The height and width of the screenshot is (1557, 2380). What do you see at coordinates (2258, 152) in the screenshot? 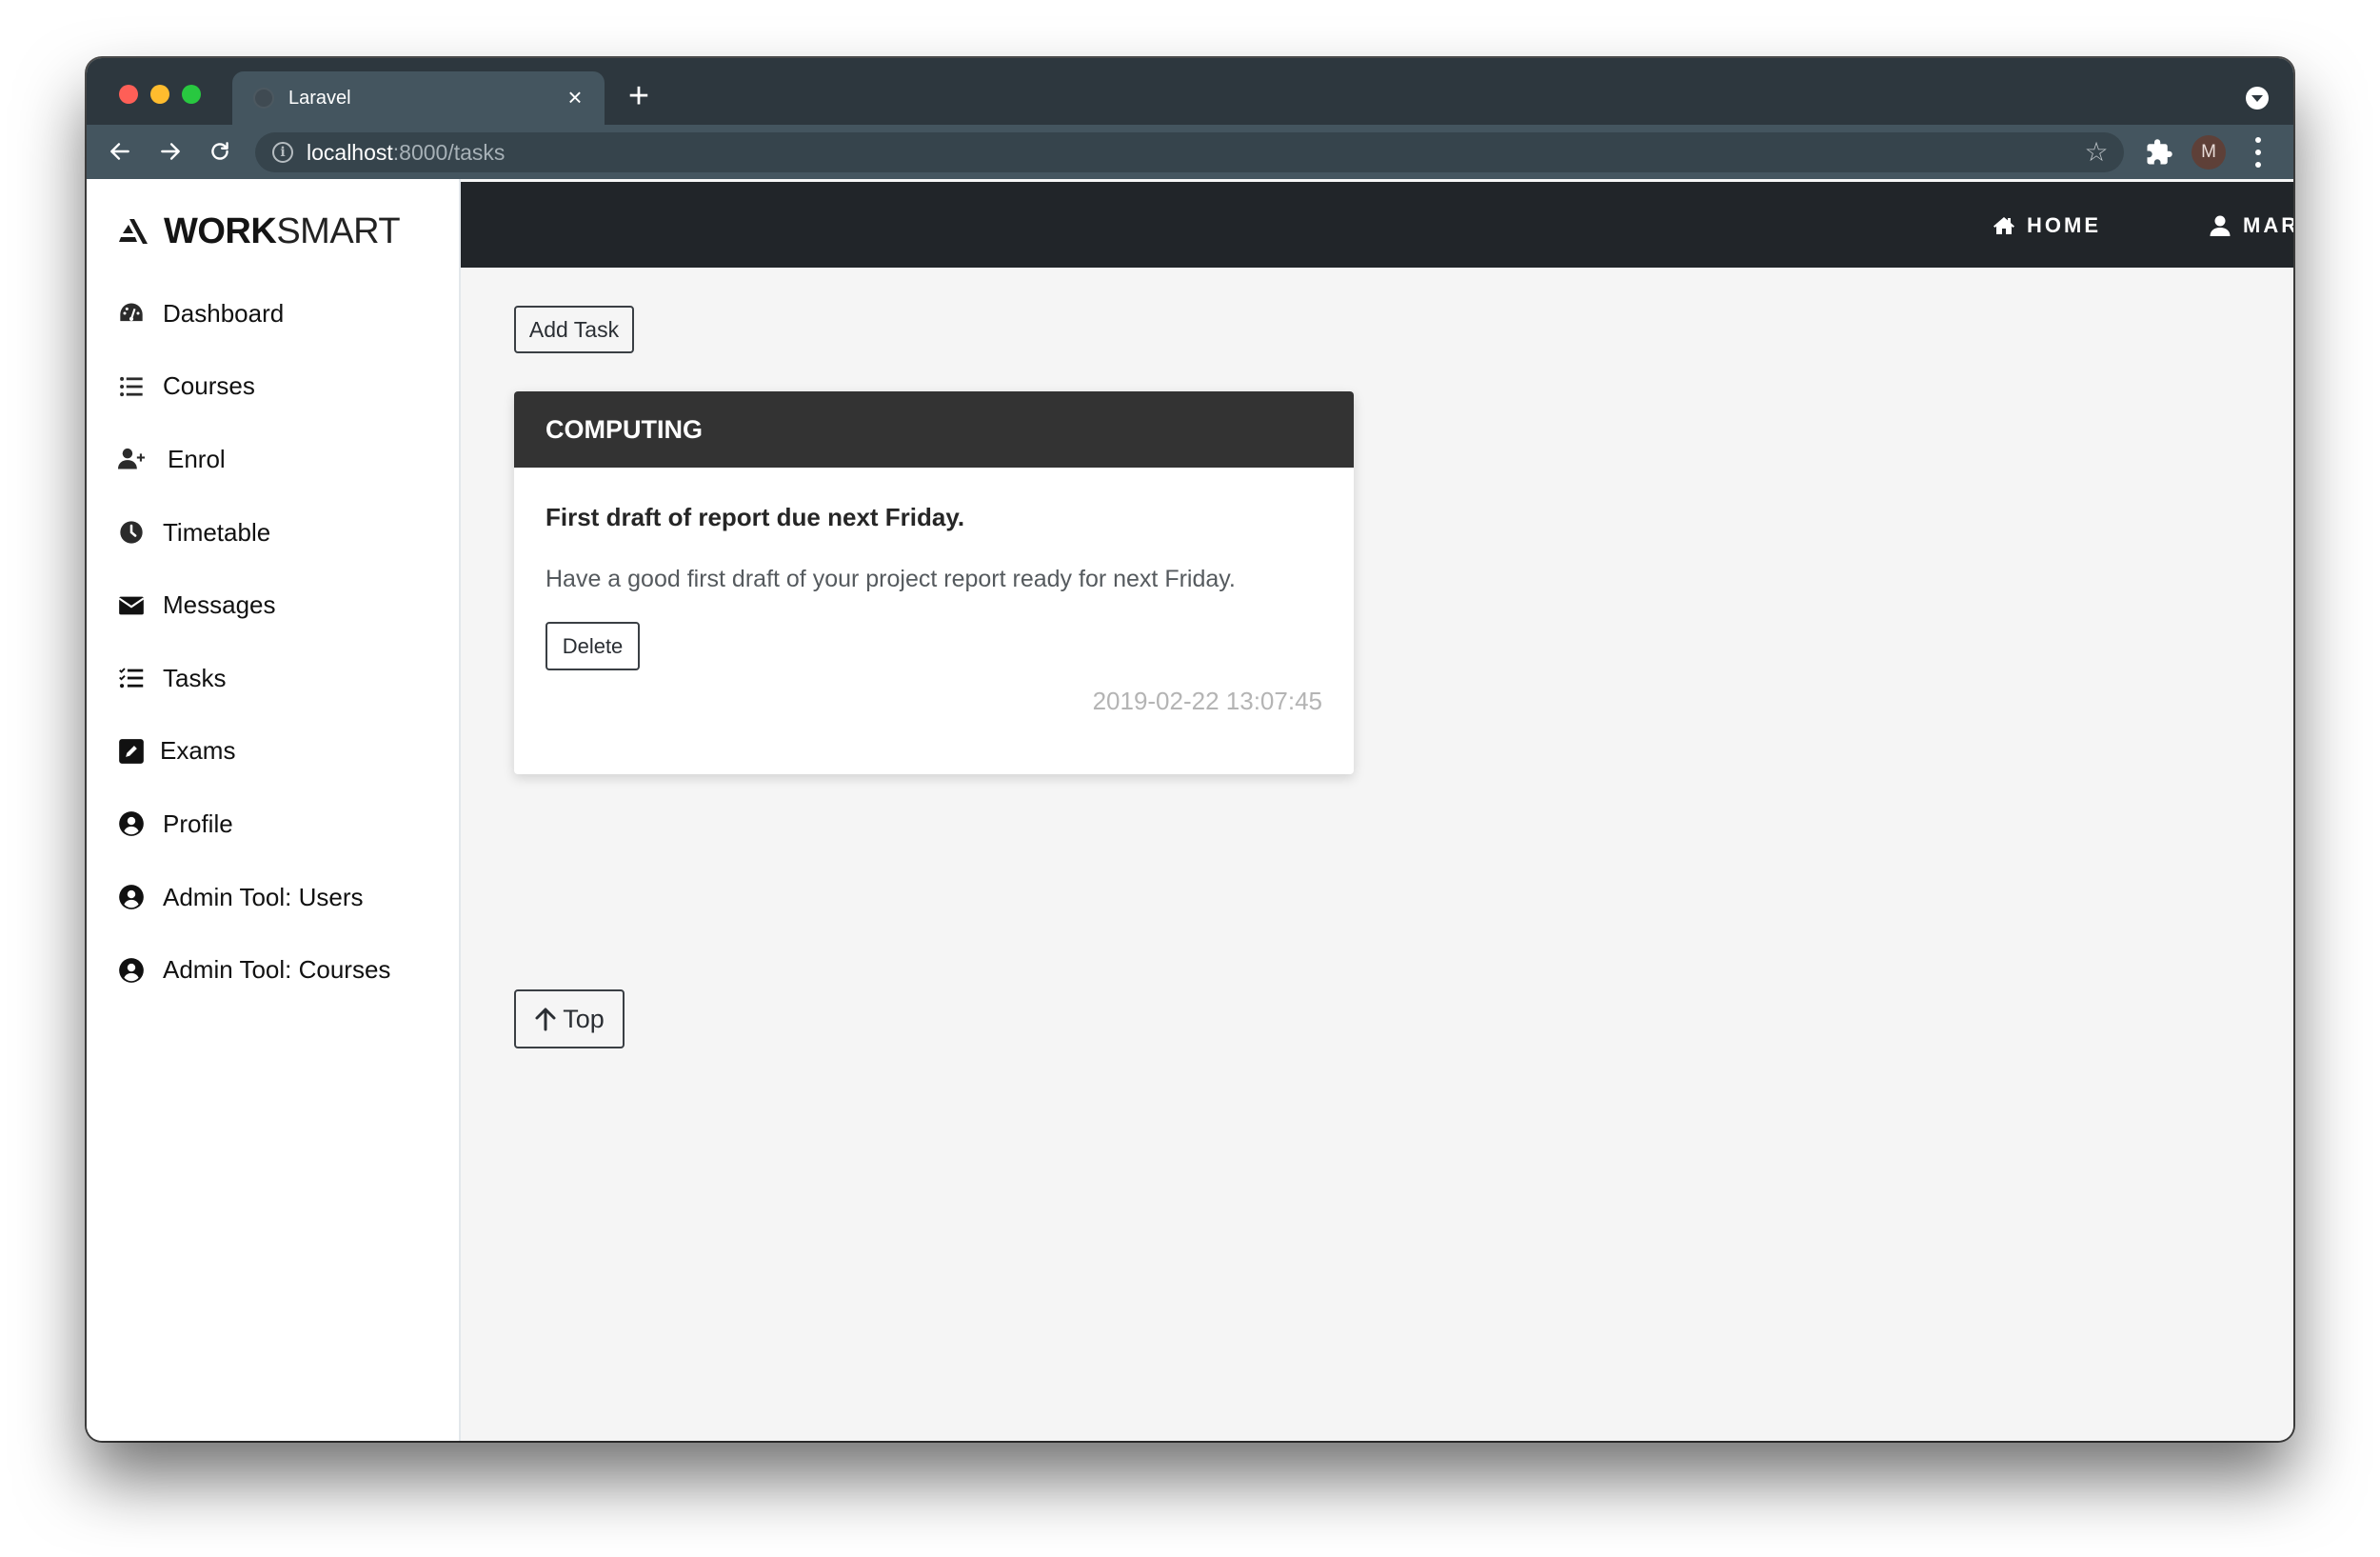
I see `more-menu-icon` at bounding box center [2258, 152].